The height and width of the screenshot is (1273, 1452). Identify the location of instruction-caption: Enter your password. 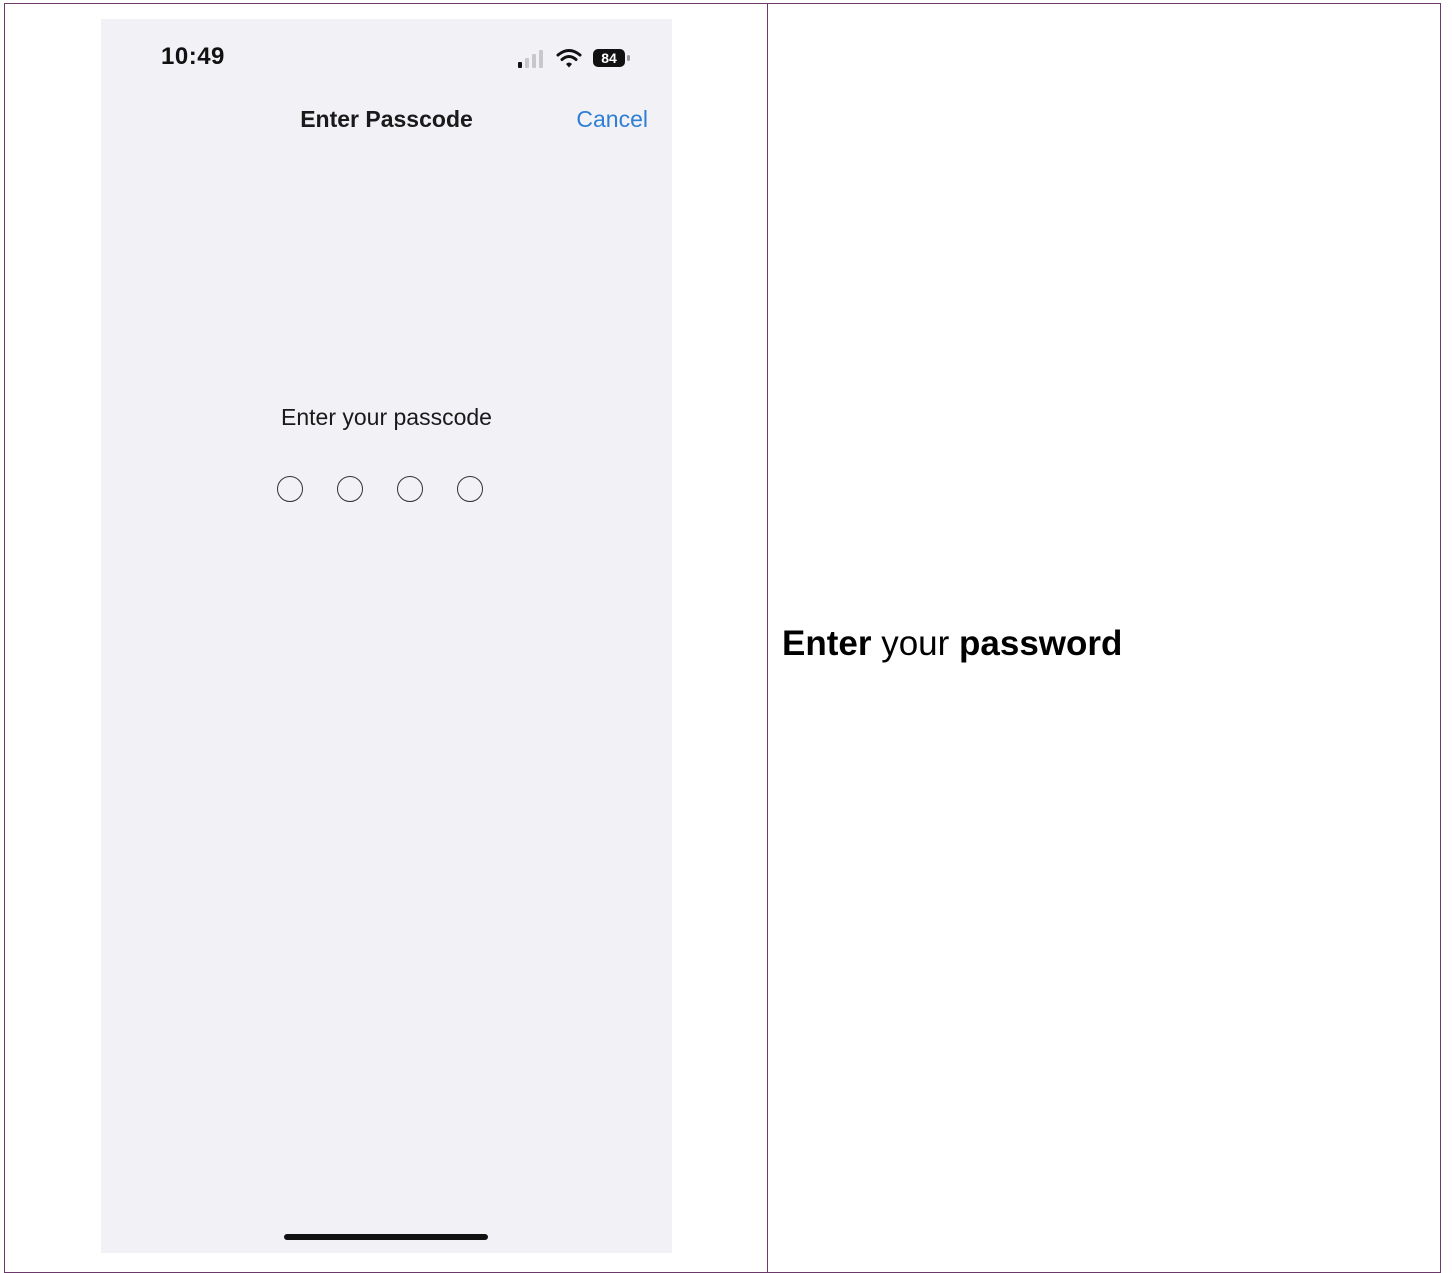
(952, 644).